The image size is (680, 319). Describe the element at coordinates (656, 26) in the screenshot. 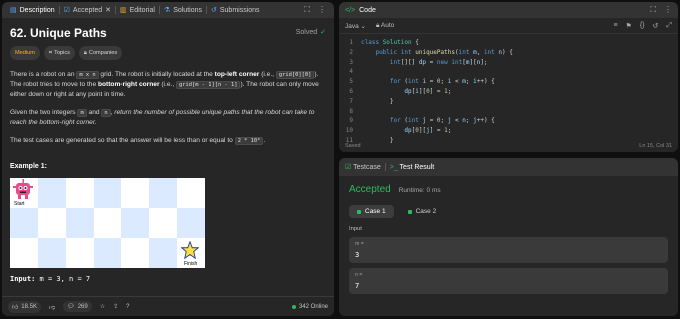

I see `reset-icon: ↺` at that location.